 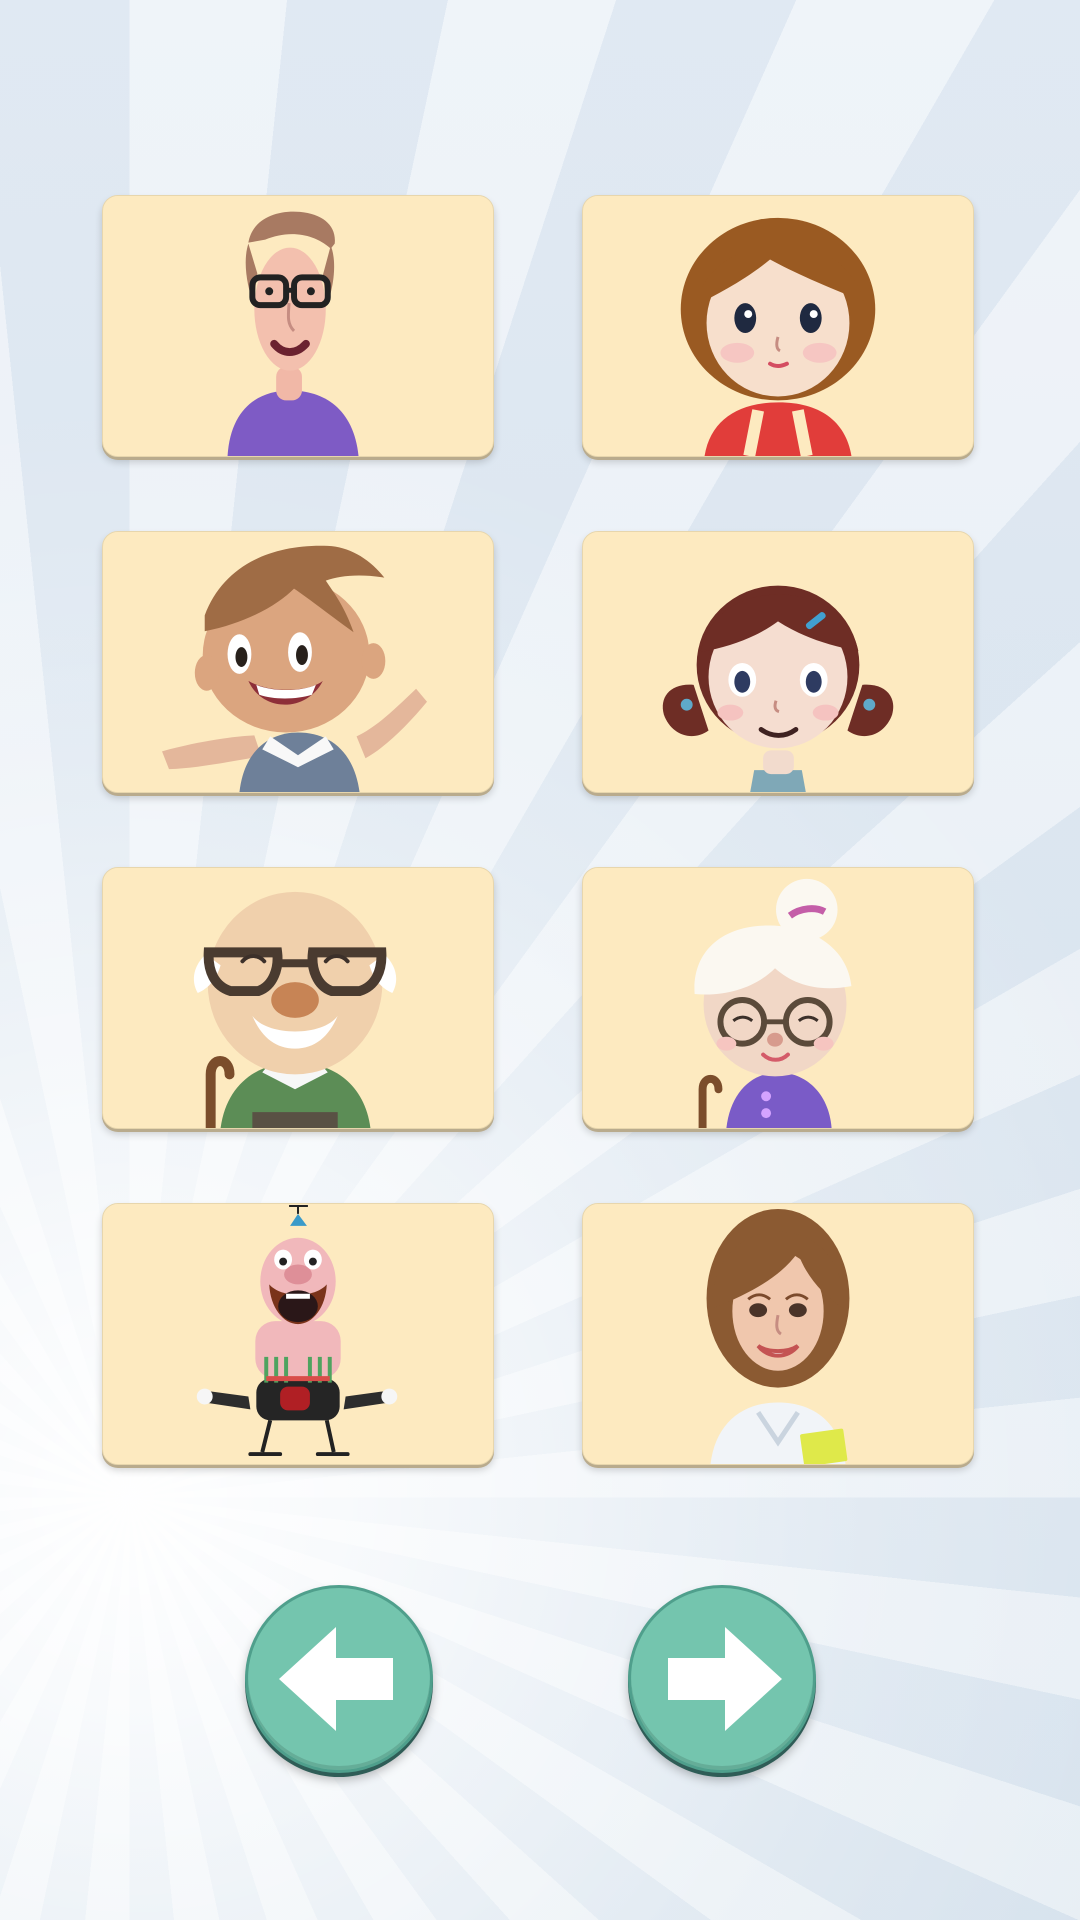 I want to click on man-with-glasses-icon, so click(x=298, y=326).